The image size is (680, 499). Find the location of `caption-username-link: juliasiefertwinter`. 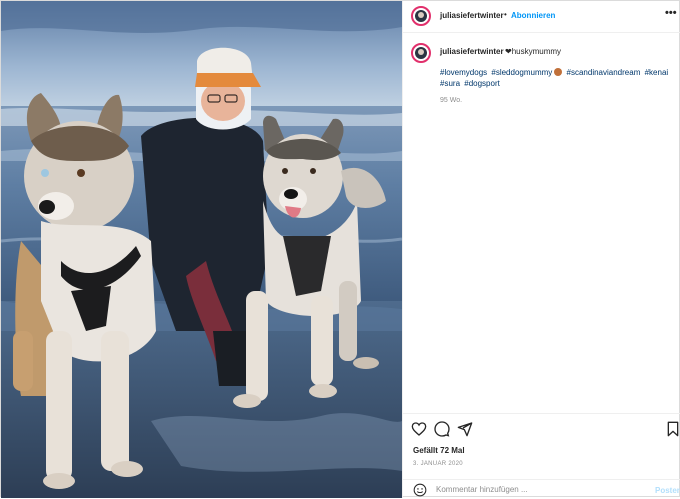

caption-username-link: juliasiefertwinter is located at coordinates (472, 51).